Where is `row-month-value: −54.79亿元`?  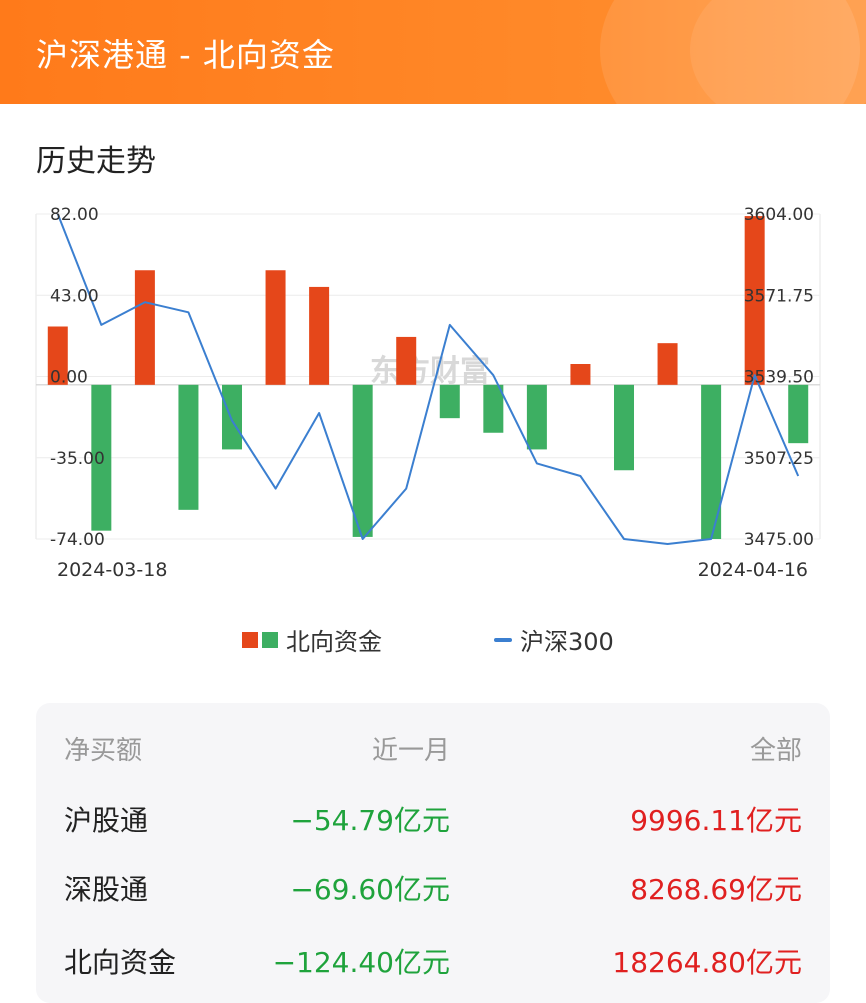
row-month-value: −54.79亿元 is located at coordinates (370, 820).